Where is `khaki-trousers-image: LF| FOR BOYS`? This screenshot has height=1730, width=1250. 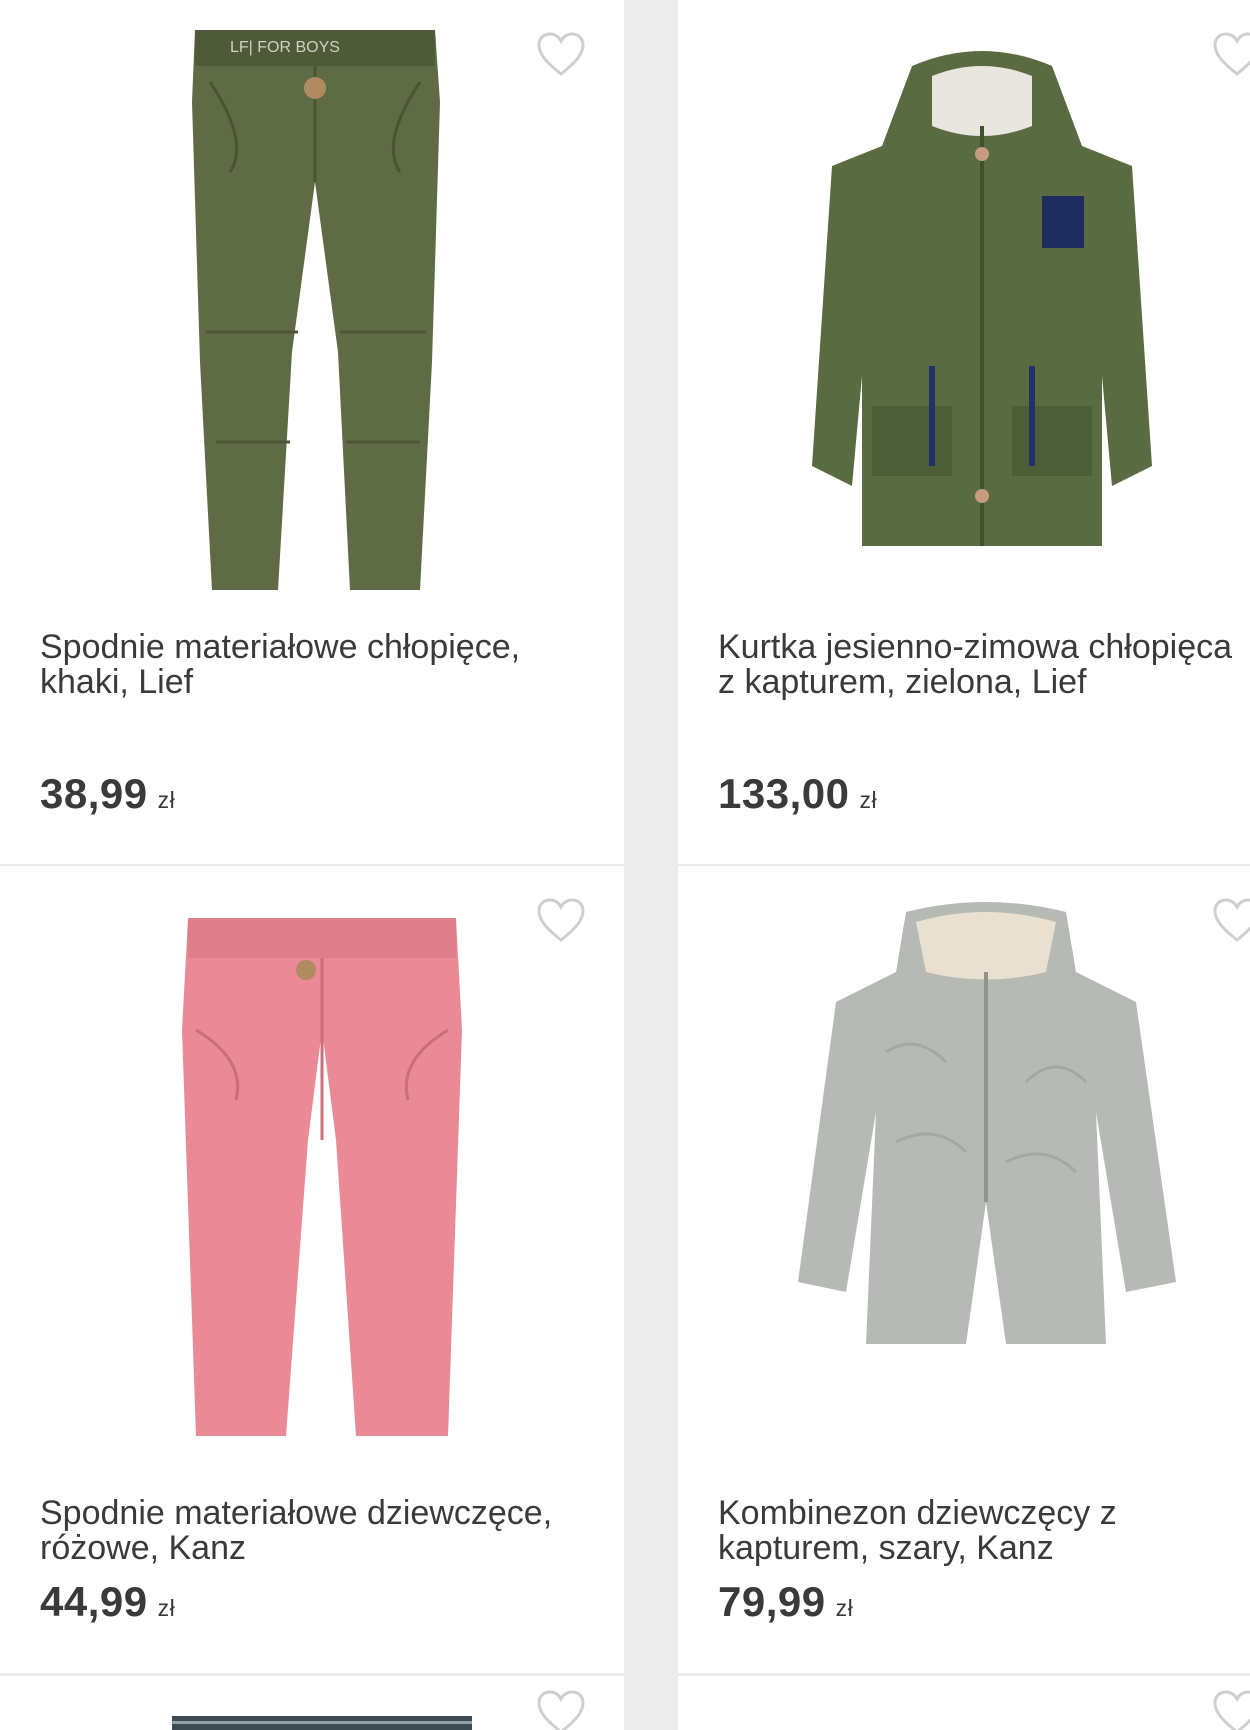
khaki-trousers-image: LF| FOR BOYS is located at coordinates (315, 309).